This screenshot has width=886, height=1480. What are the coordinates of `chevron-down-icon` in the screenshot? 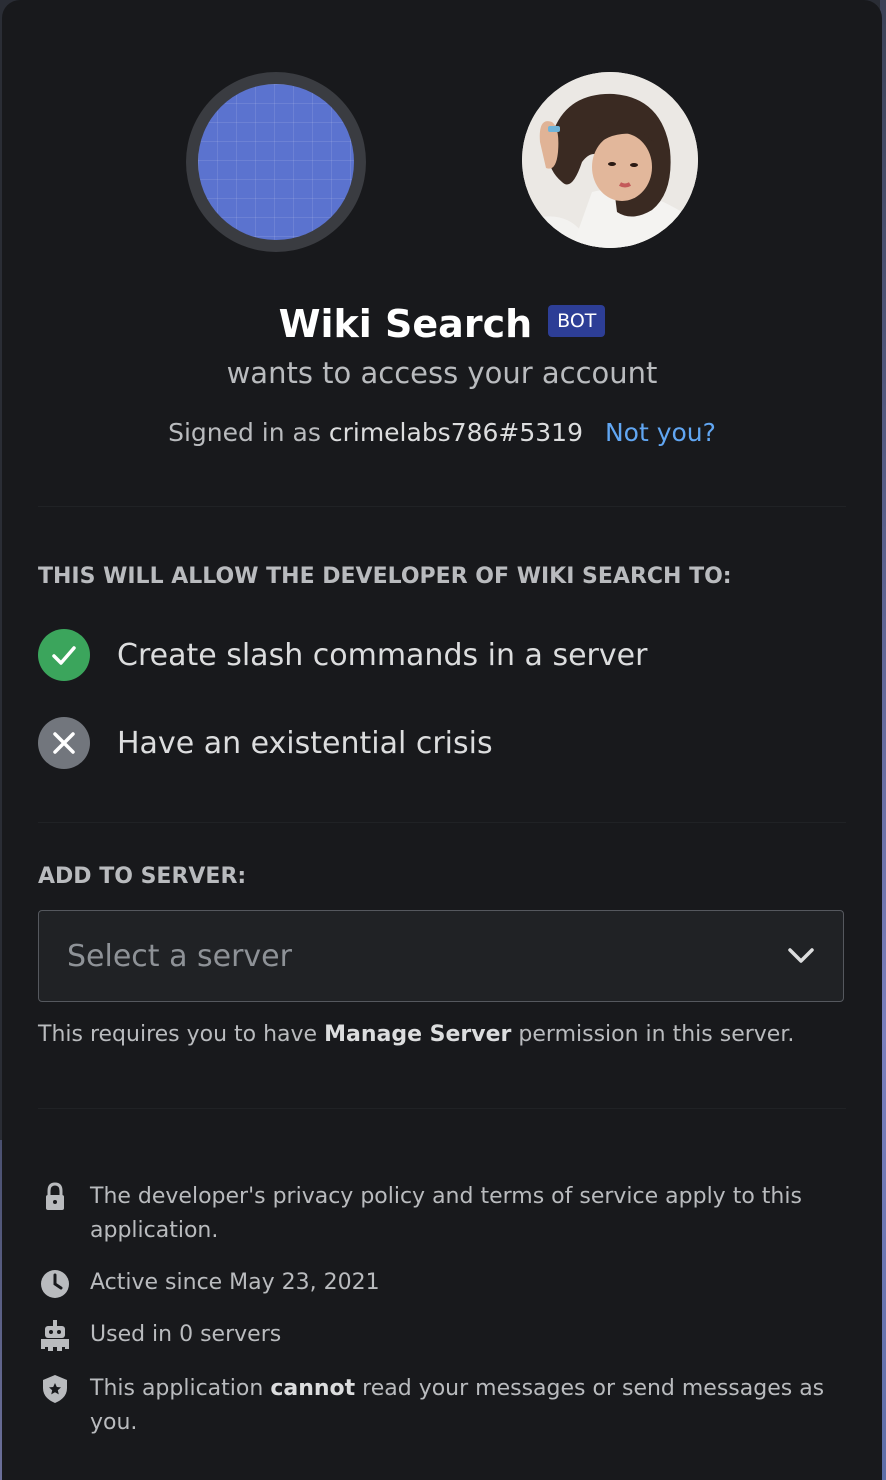 It's located at (801, 956).